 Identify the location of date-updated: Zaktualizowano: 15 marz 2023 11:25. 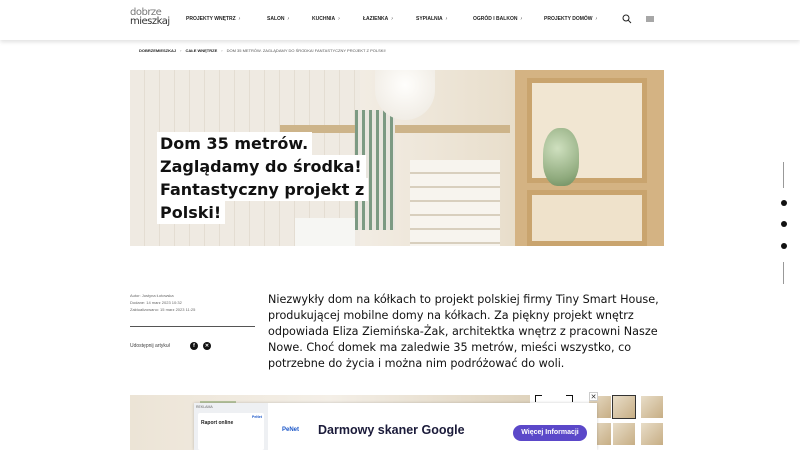
(163, 309).